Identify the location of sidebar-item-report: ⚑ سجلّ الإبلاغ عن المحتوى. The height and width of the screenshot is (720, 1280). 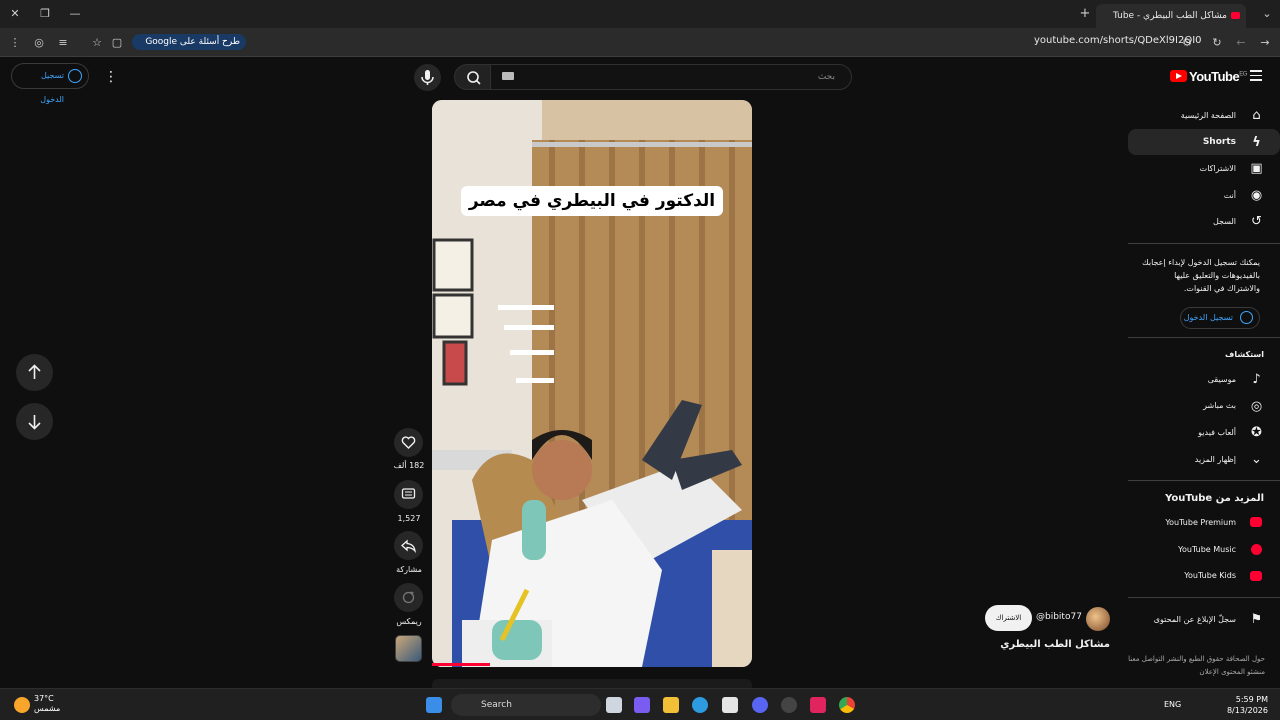
(1204, 619).